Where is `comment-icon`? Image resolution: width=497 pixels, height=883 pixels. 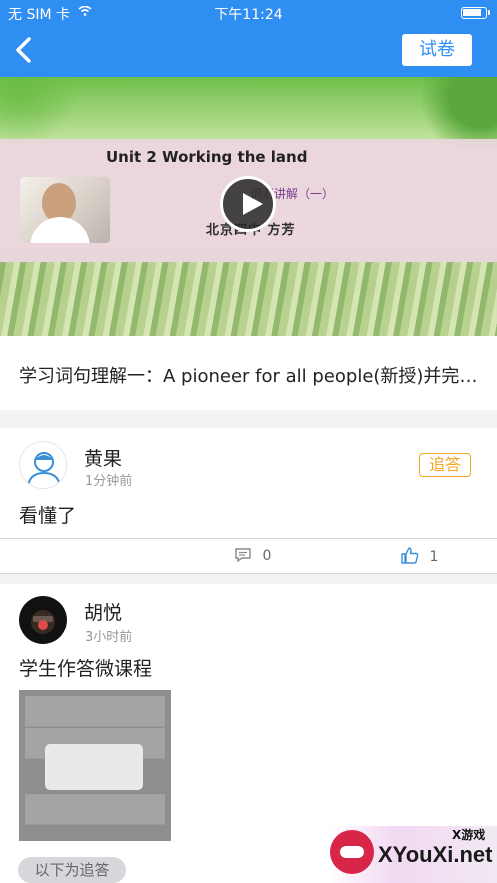
comment-icon is located at coordinates (243, 555).